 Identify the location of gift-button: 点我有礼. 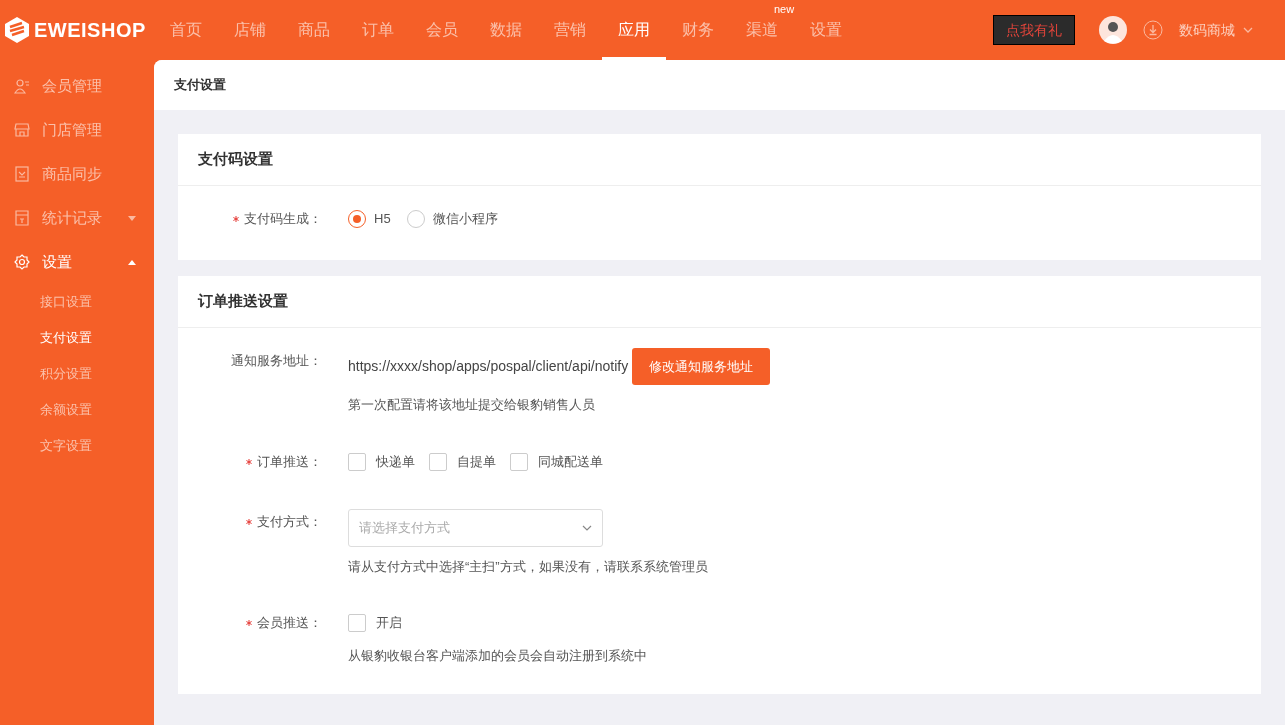
(1034, 30).